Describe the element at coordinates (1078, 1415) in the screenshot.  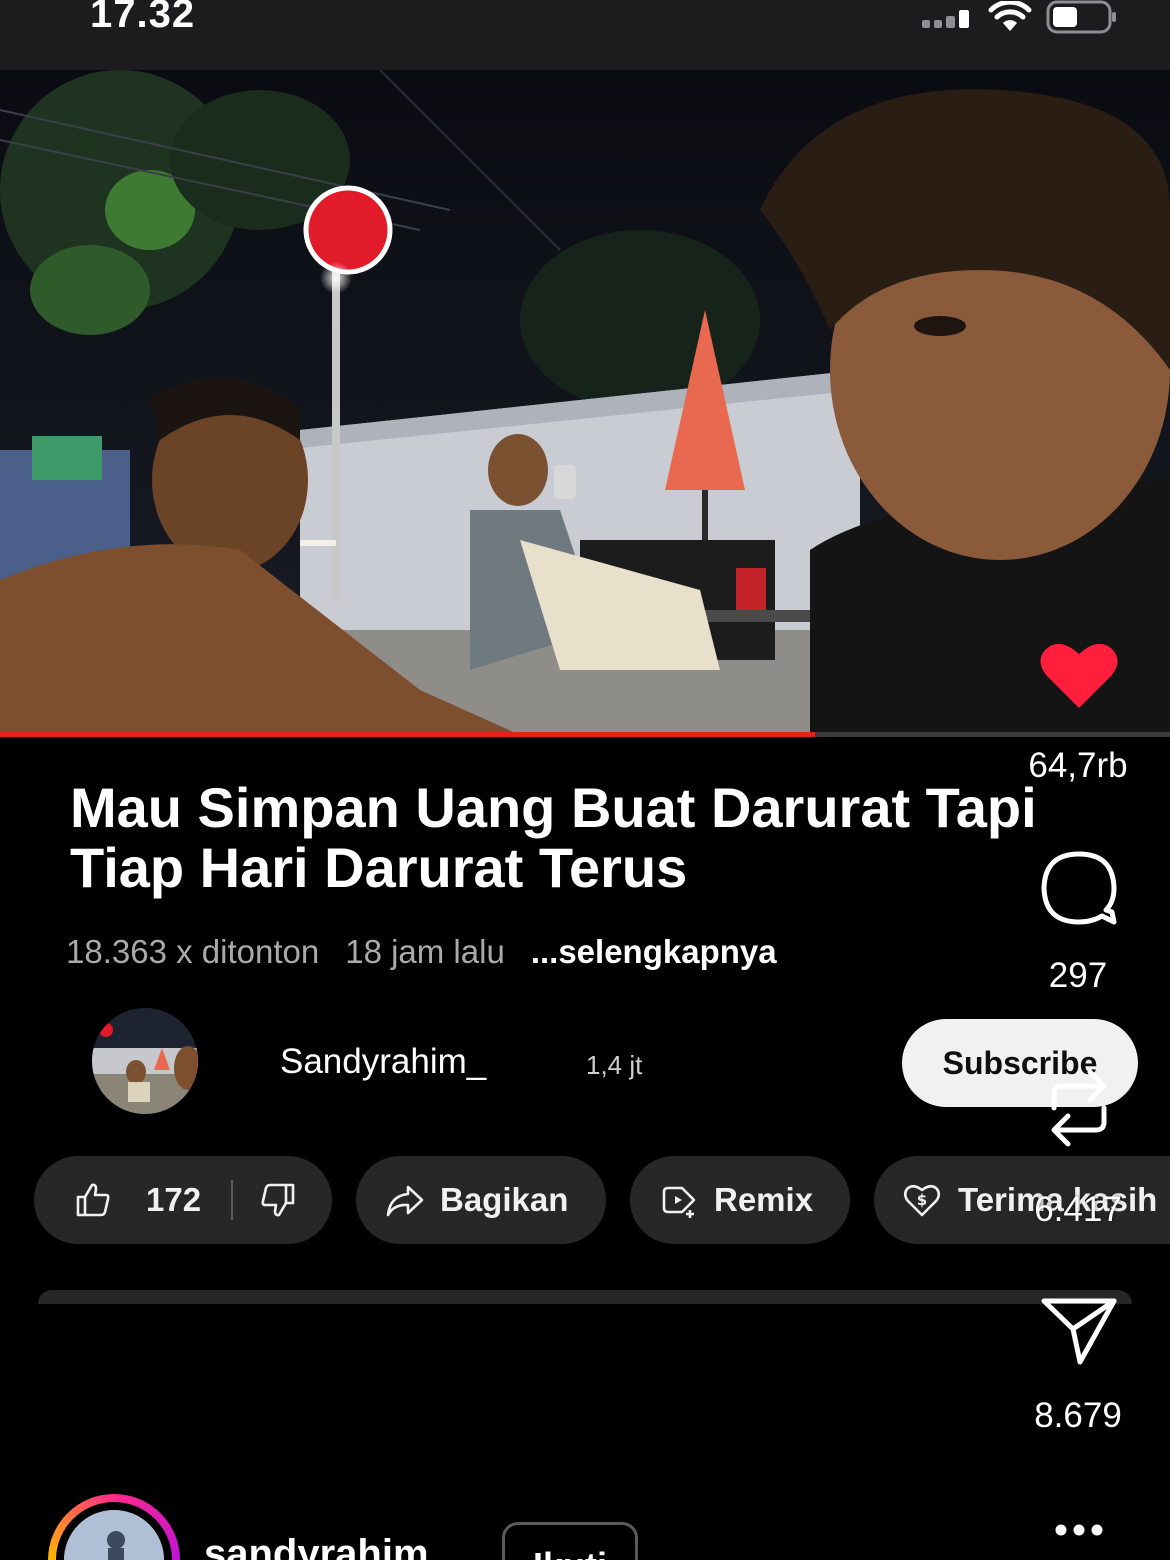
I see `send-count: 8.679` at that location.